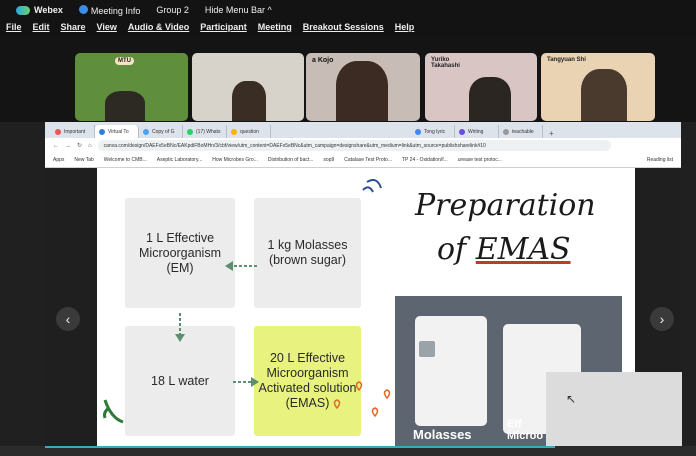 Image resolution: width=696 pixels, height=456 pixels. Describe the element at coordinates (223, 29) in the screenshot. I see `menu-participant: Participant` at that location.